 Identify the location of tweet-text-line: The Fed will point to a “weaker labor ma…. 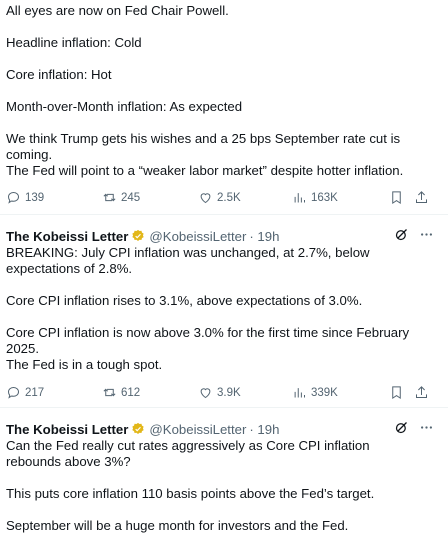
(205, 170).